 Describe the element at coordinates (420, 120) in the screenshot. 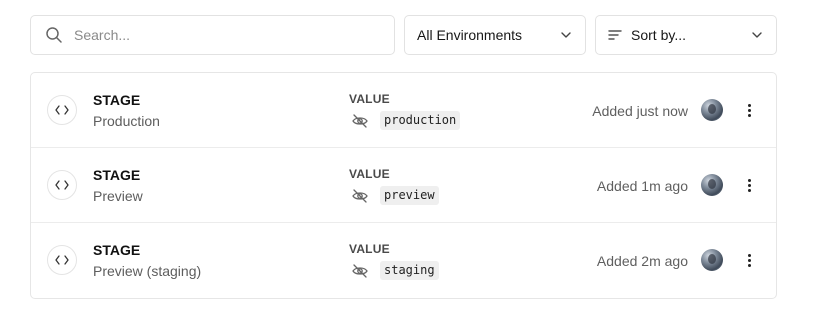

I see `env-var-value: production` at that location.